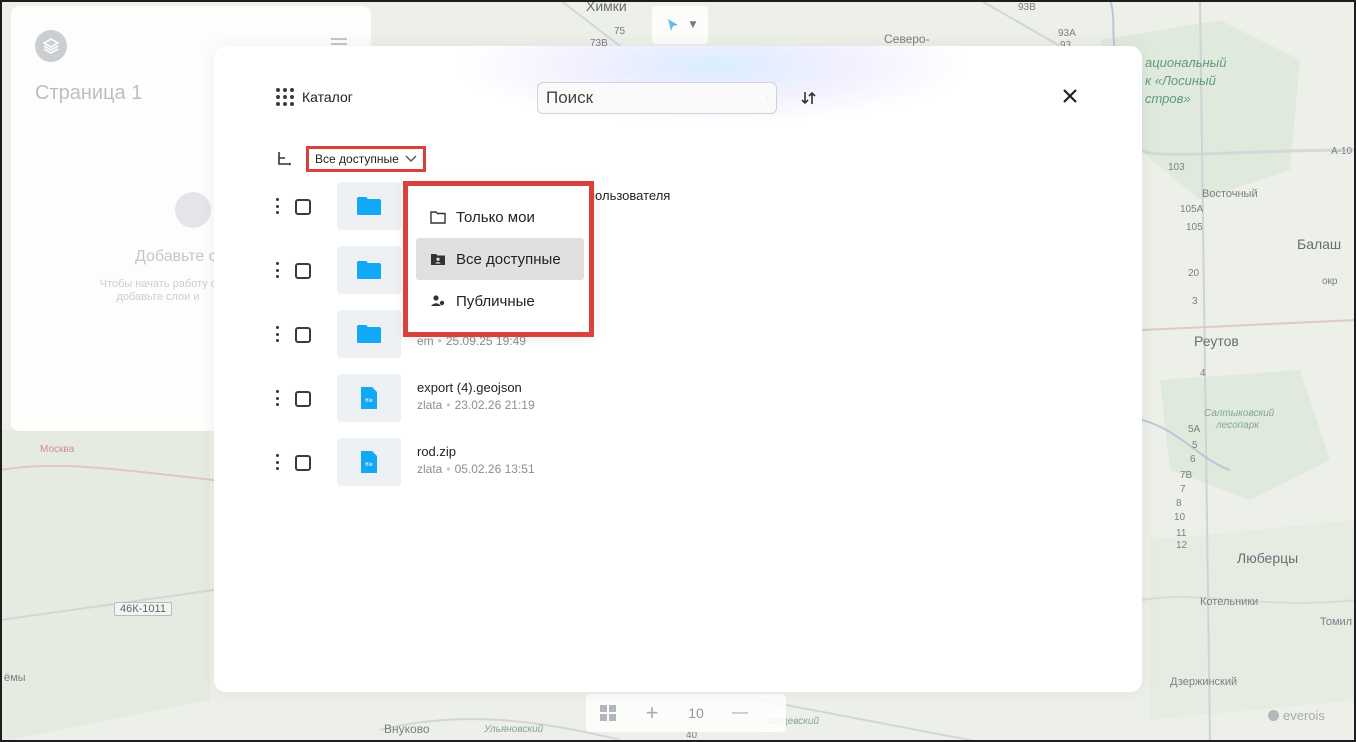 The height and width of the screenshot is (742, 1356). What do you see at coordinates (740, 713) in the screenshot?
I see `zoom-out-button: —` at bounding box center [740, 713].